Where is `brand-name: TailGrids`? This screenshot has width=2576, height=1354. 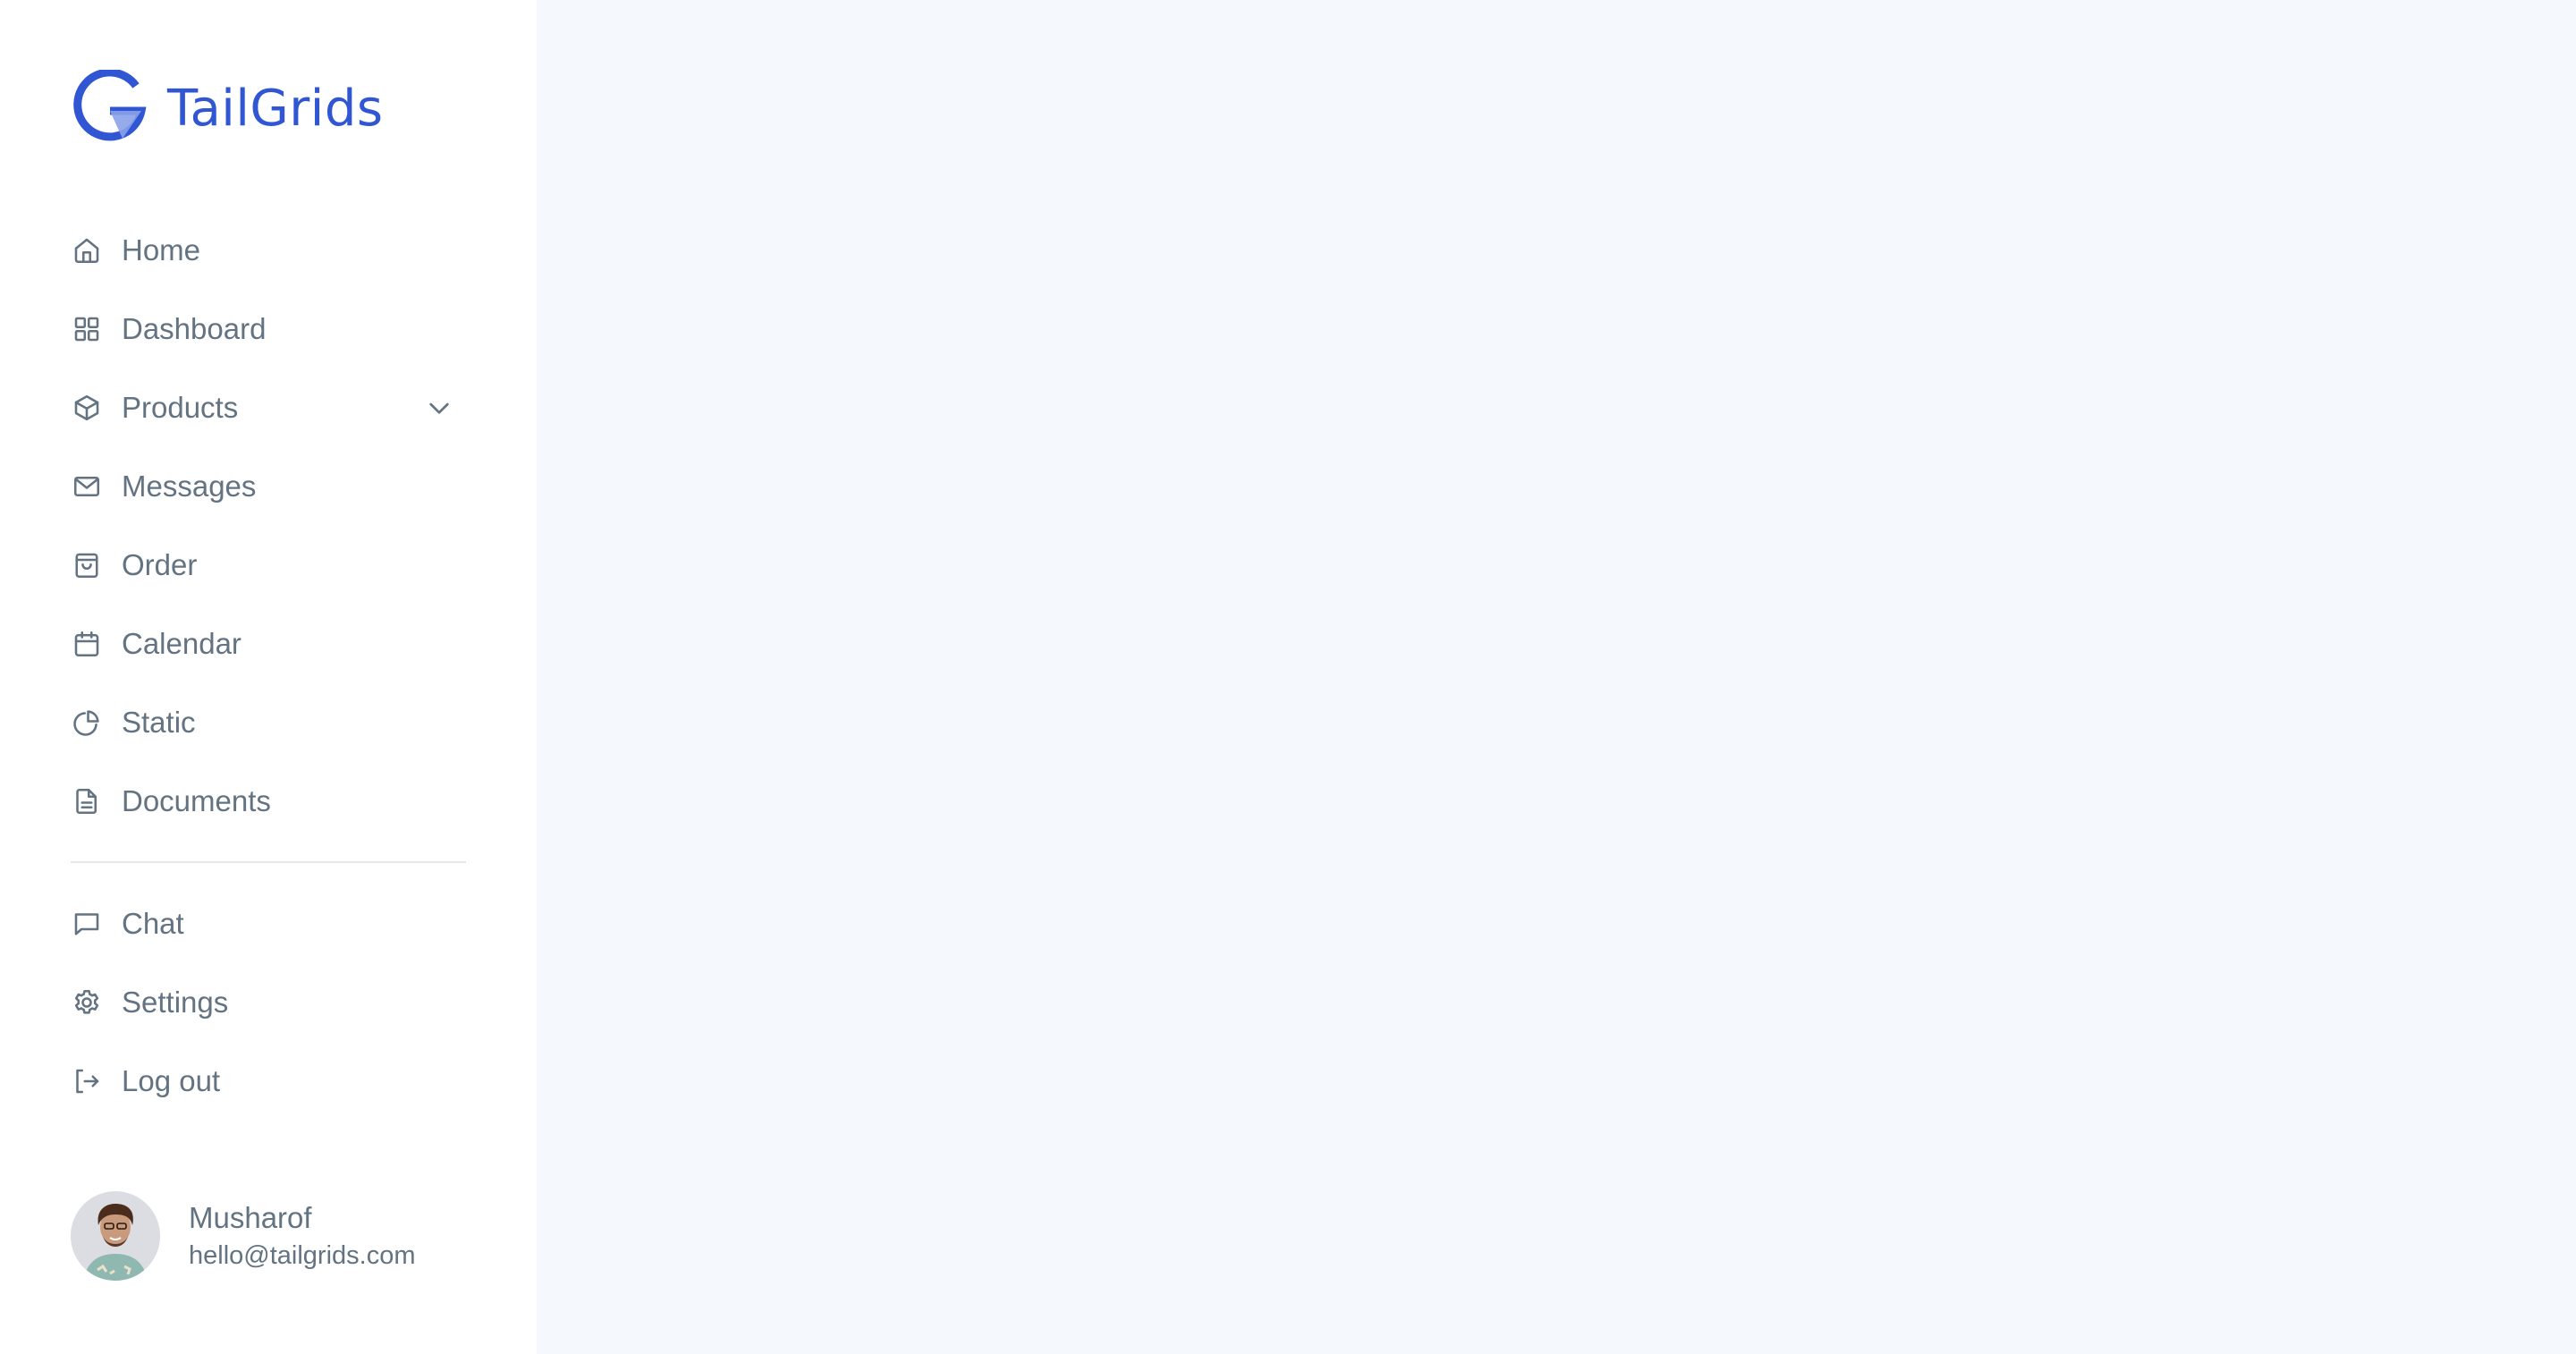 brand-name: TailGrids is located at coordinates (275, 108).